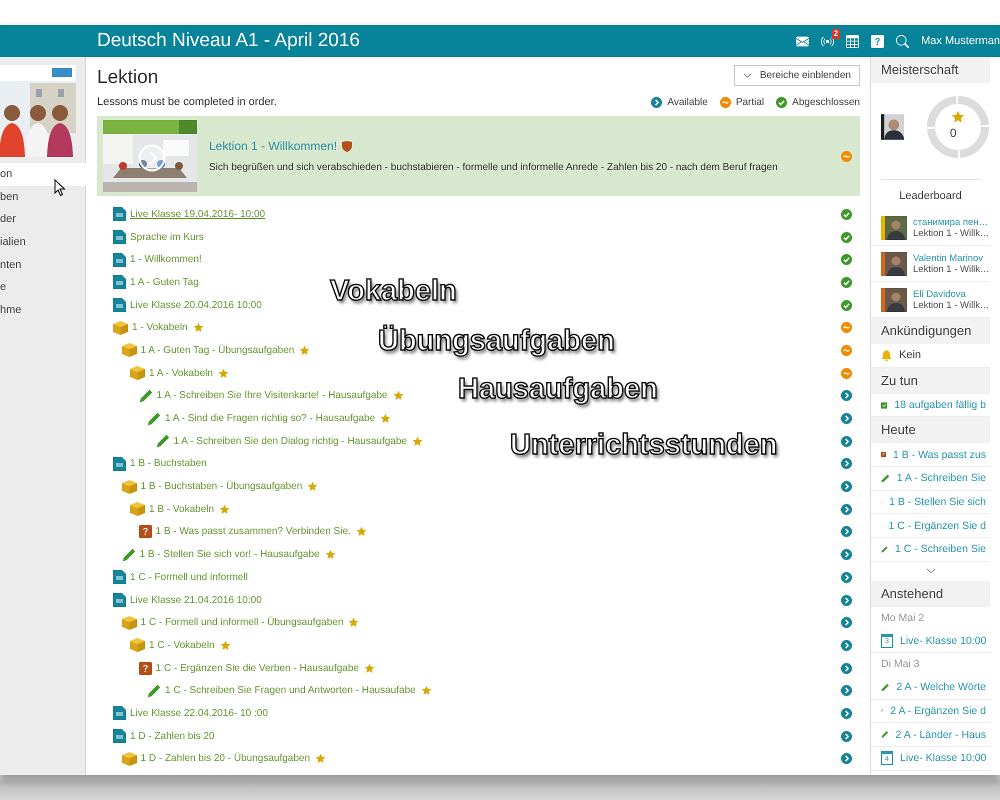 This screenshot has width=1000, height=800. What do you see at coordinates (172, 736) in the screenshot?
I see `lesson-item-link: 1 D - Zahlen bis 20` at bounding box center [172, 736].